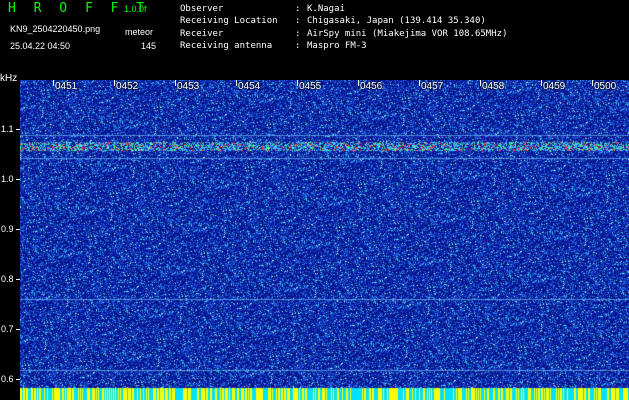  What do you see at coordinates (135, 9) in the screenshot?
I see `app-version: 1.0.0f` at bounding box center [135, 9].